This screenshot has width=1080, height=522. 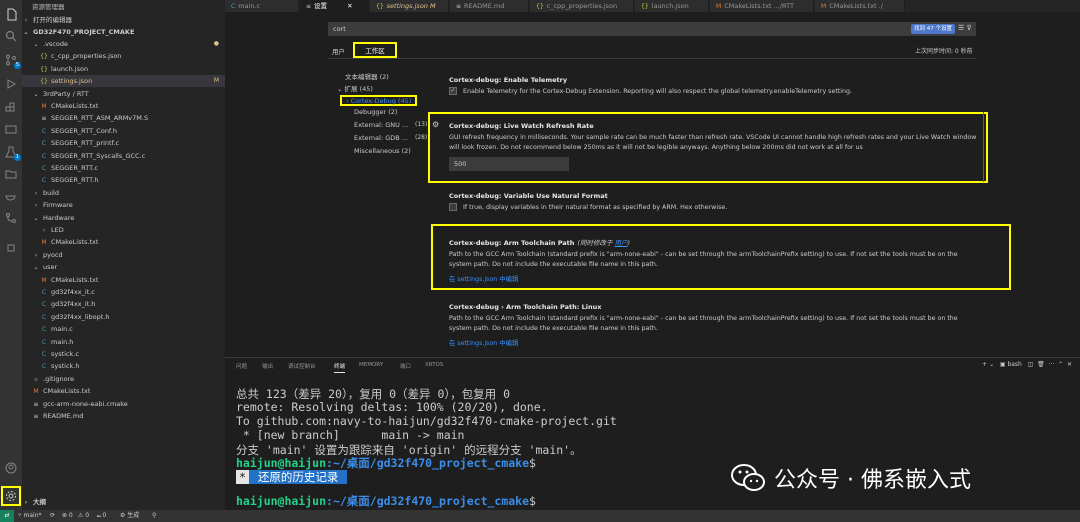 What do you see at coordinates (123, 255) in the screenshot?
I see `tree-item: › pyocd` at bounding box center [123, 255].